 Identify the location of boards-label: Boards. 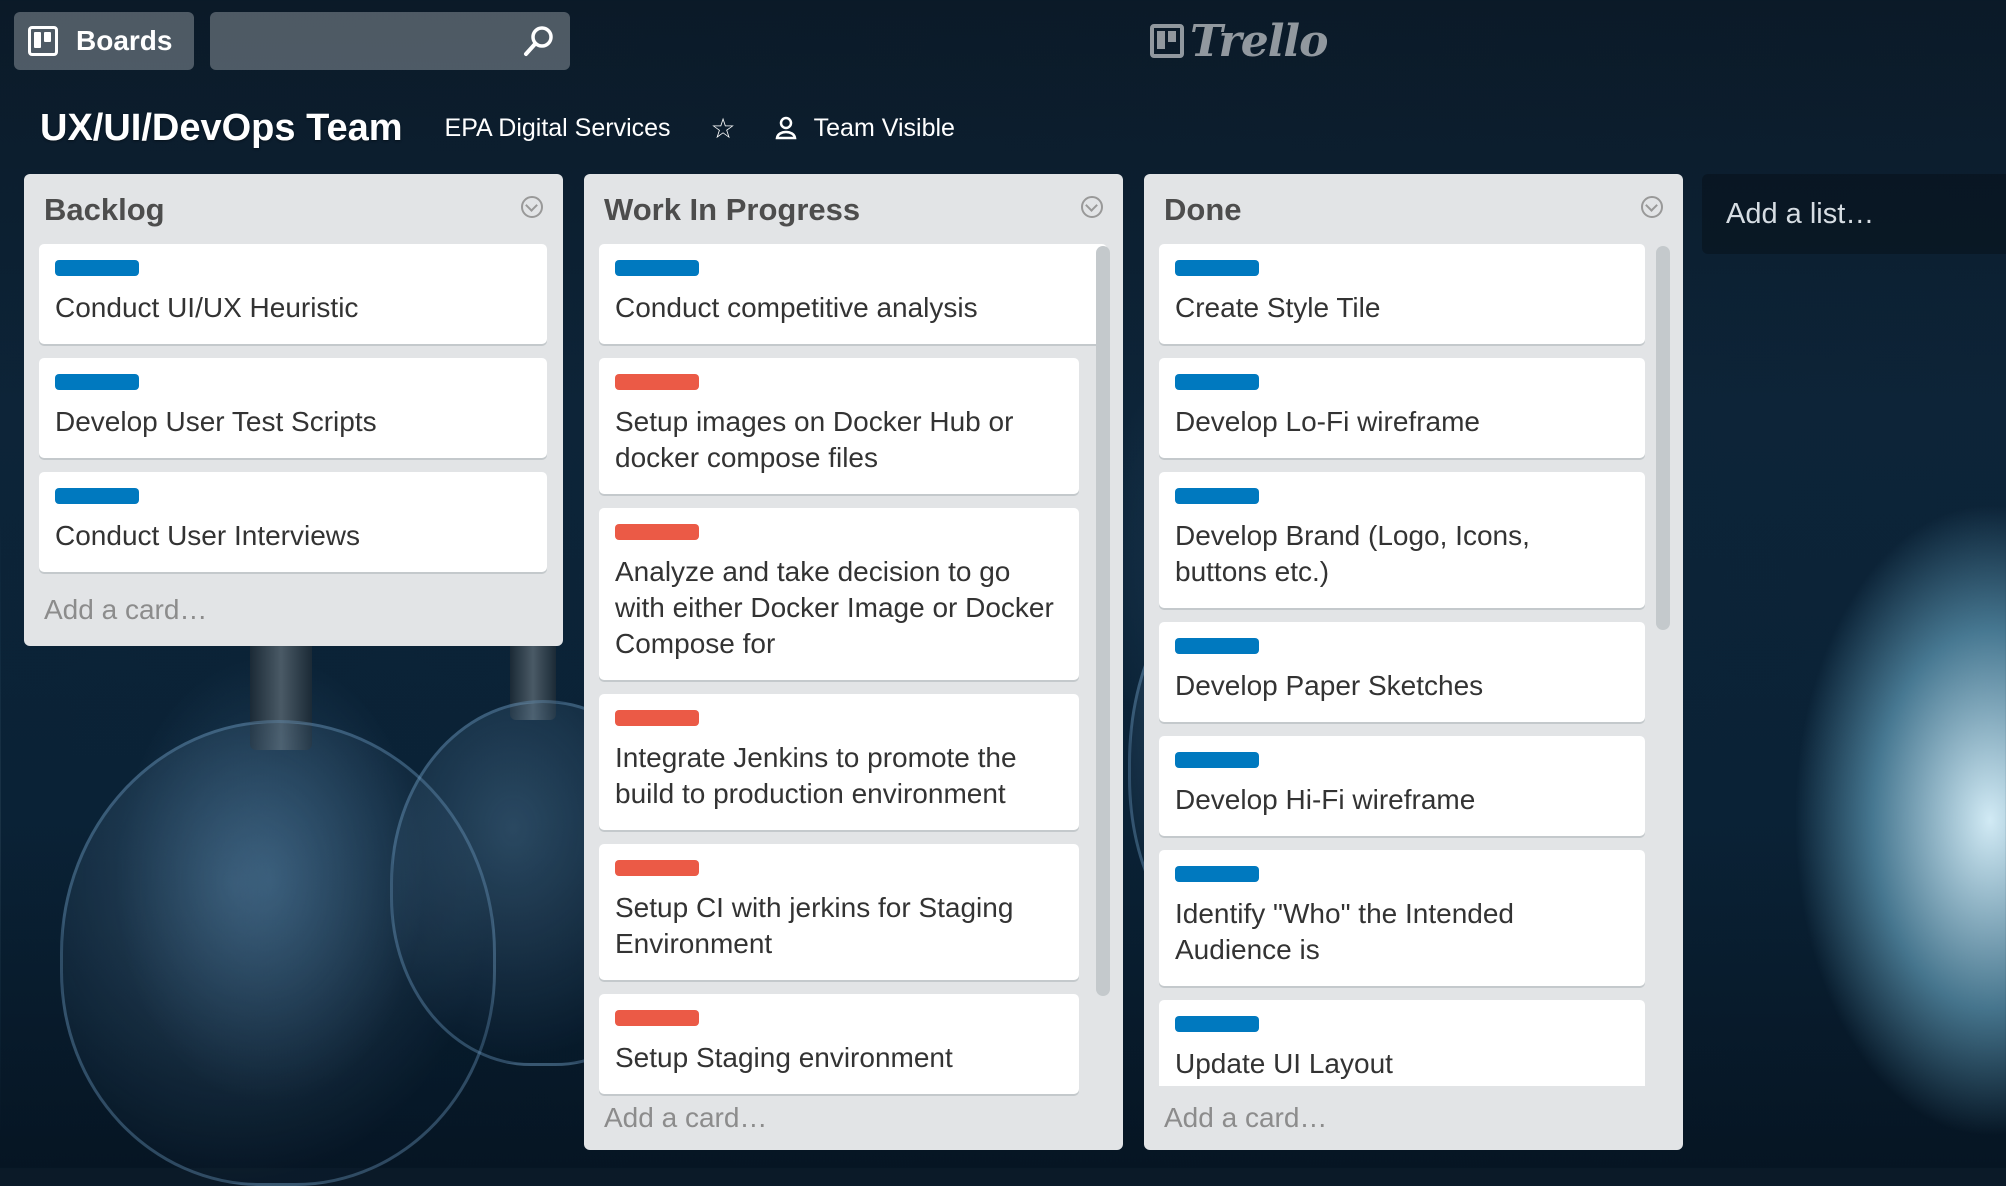
(124, 40).